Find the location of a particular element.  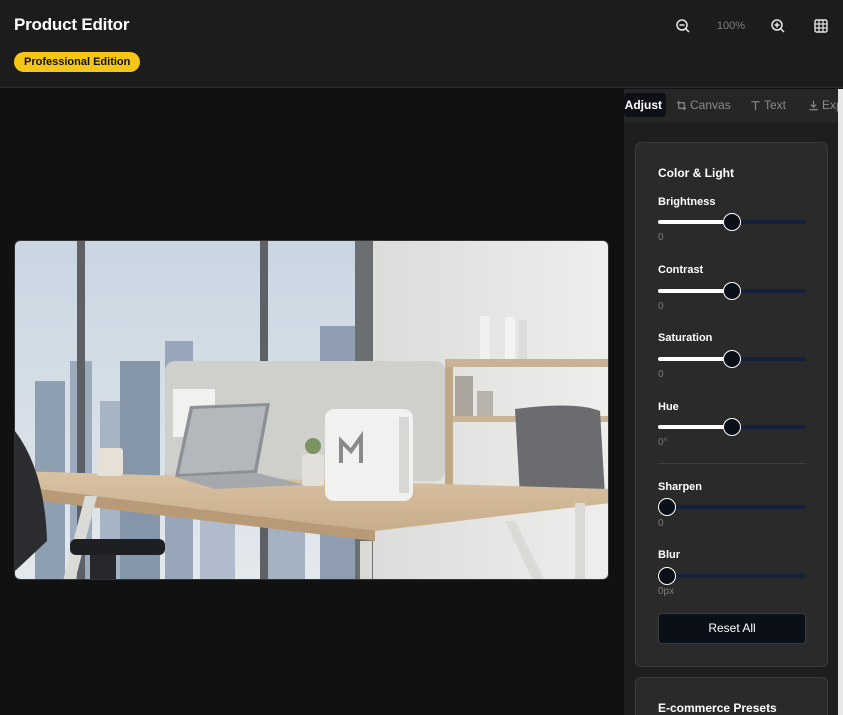

saturation-label: Saturation is located at coordinates (685, 338).